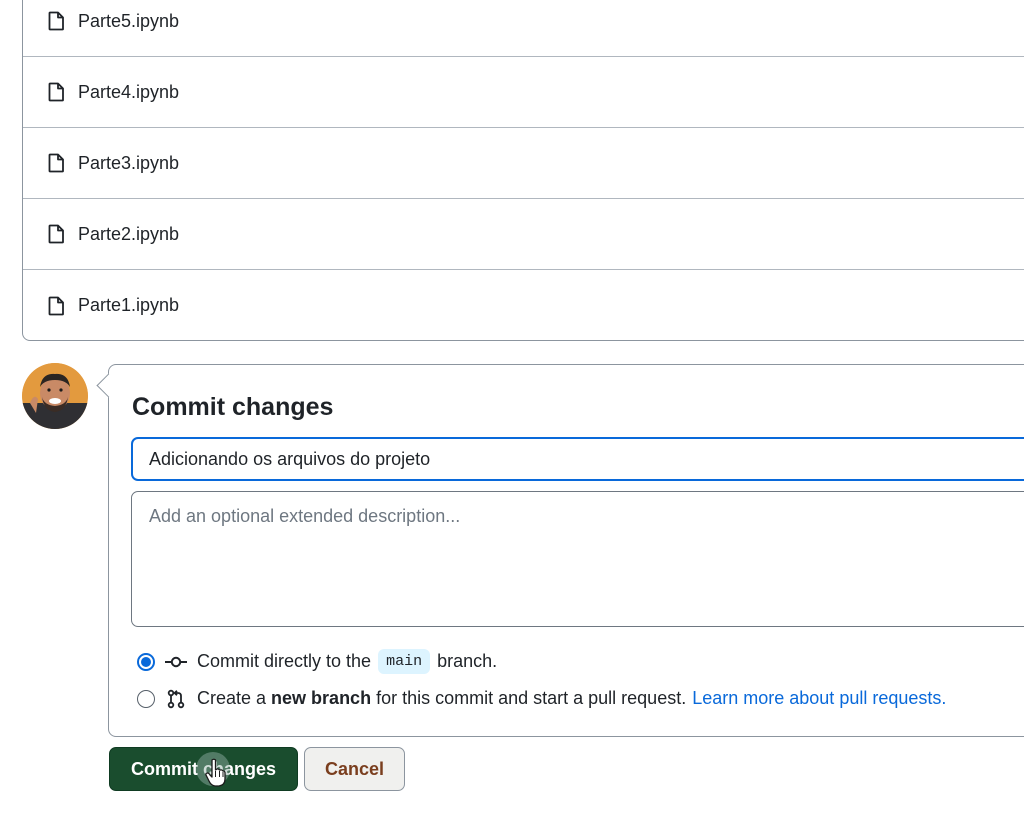 This screenshot has width=1024, height=826. I want to click on git-pull-request-icon, so click(176, 699).